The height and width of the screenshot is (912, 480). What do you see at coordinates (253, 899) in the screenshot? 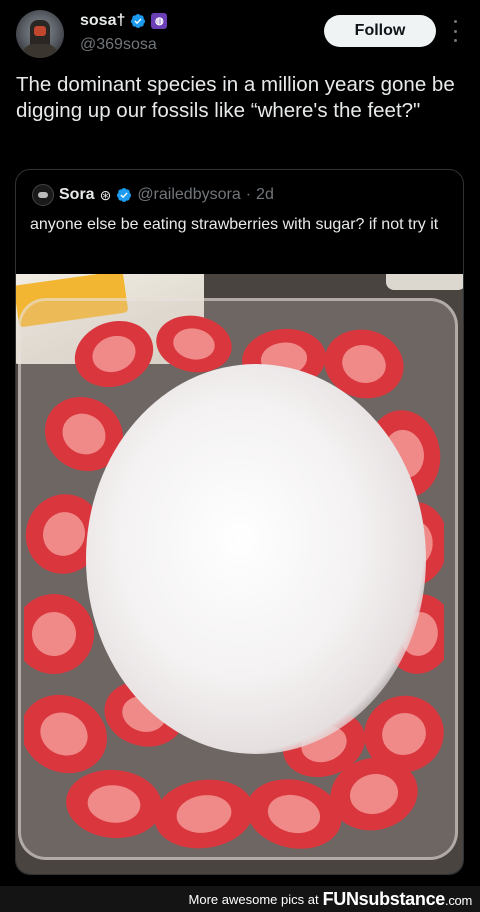
I see `watermark-text: More awesome pics at` at bounding box center [253, 899].